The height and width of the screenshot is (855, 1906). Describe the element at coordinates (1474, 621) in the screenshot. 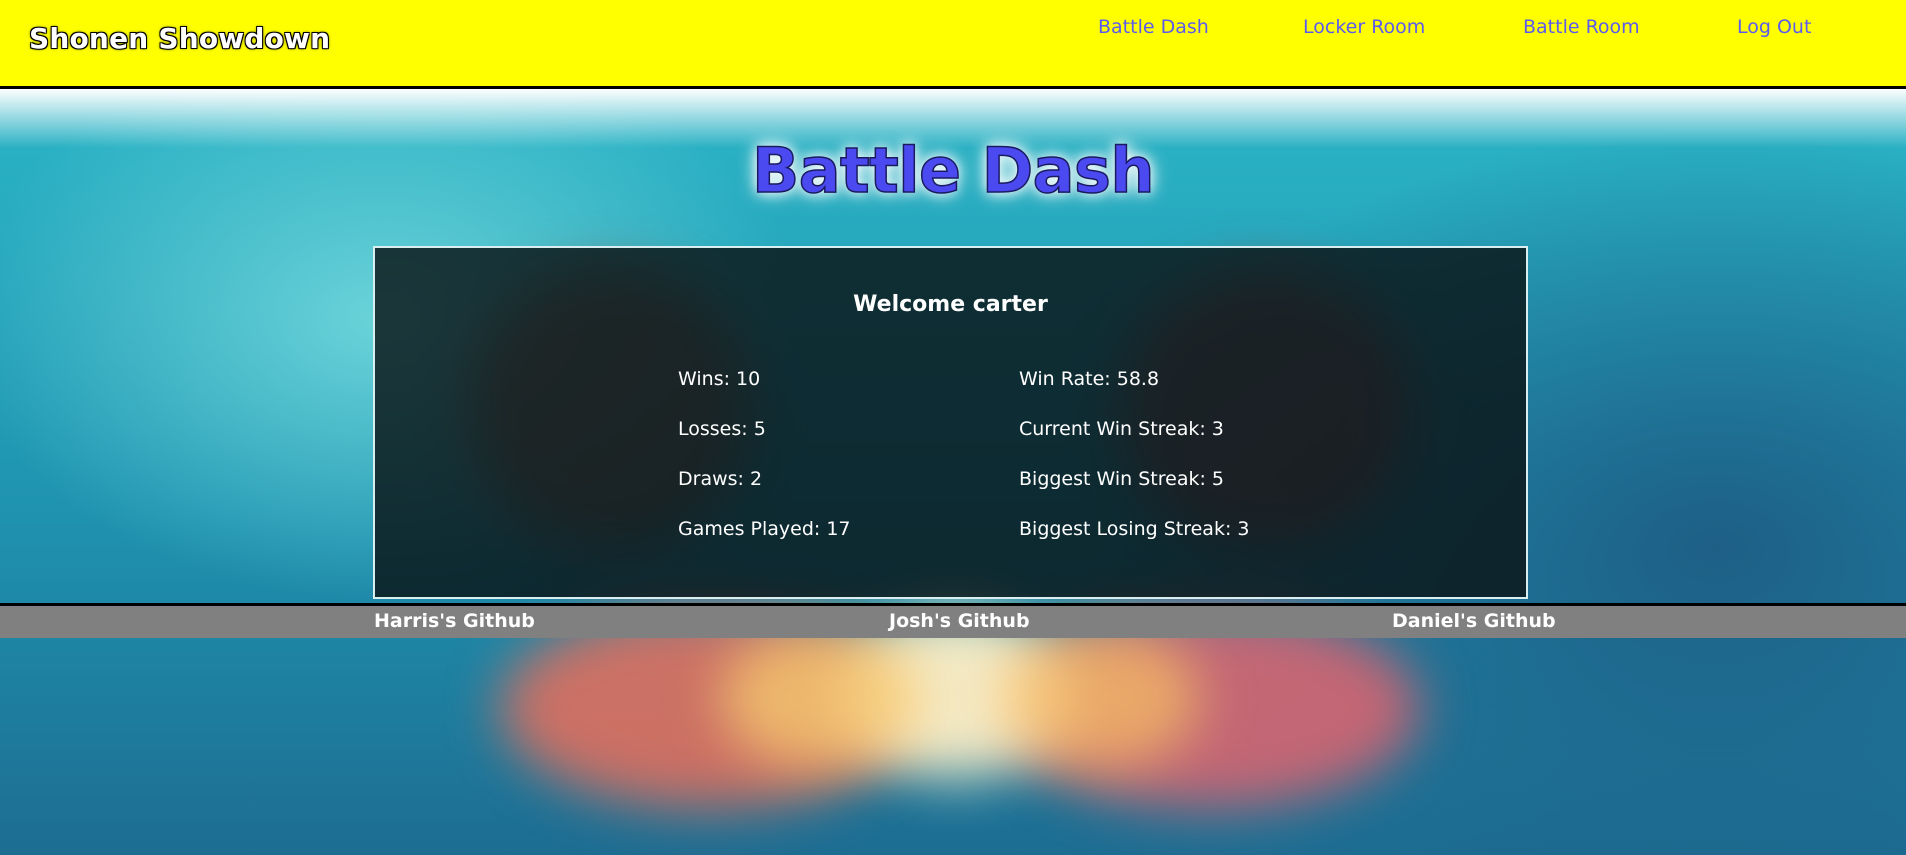

I see `daniel-github-link: Daniel's Github` at that location.